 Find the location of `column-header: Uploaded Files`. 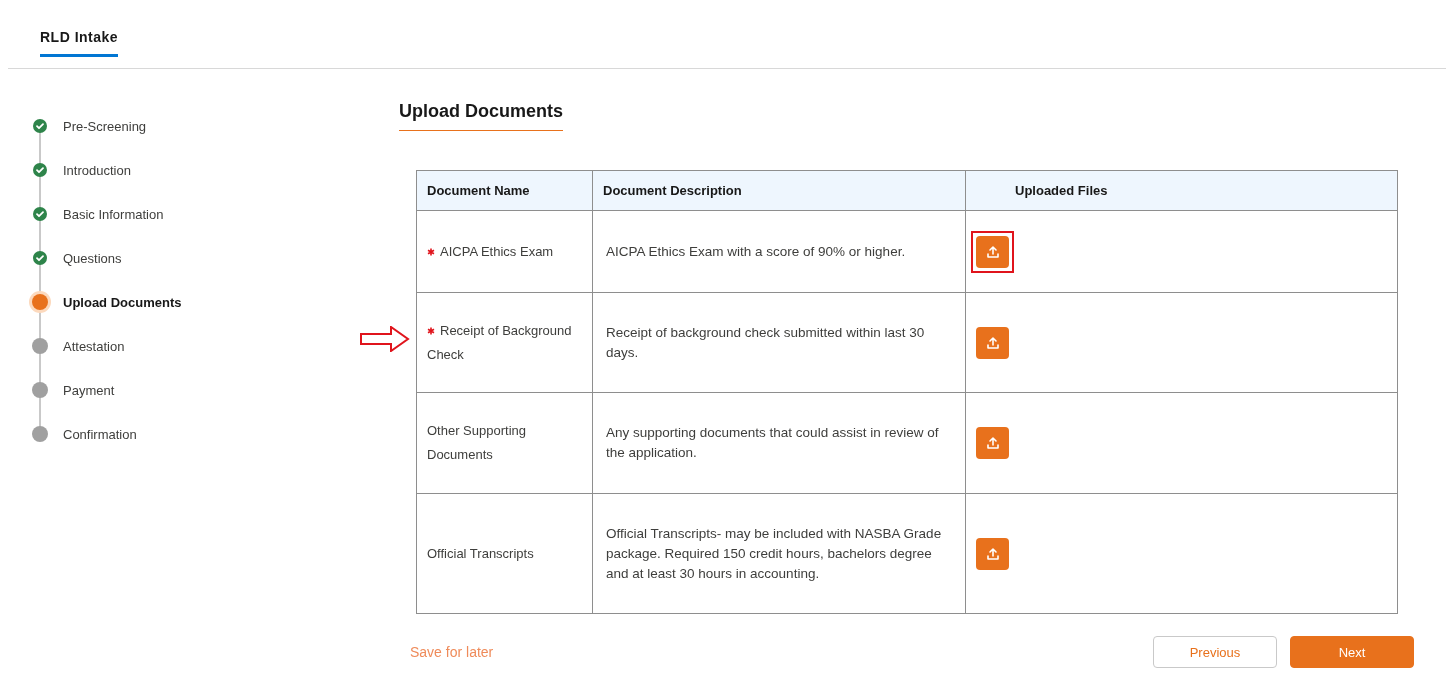

column-header: Uploaded Files is located at coordinates (1061, 190).